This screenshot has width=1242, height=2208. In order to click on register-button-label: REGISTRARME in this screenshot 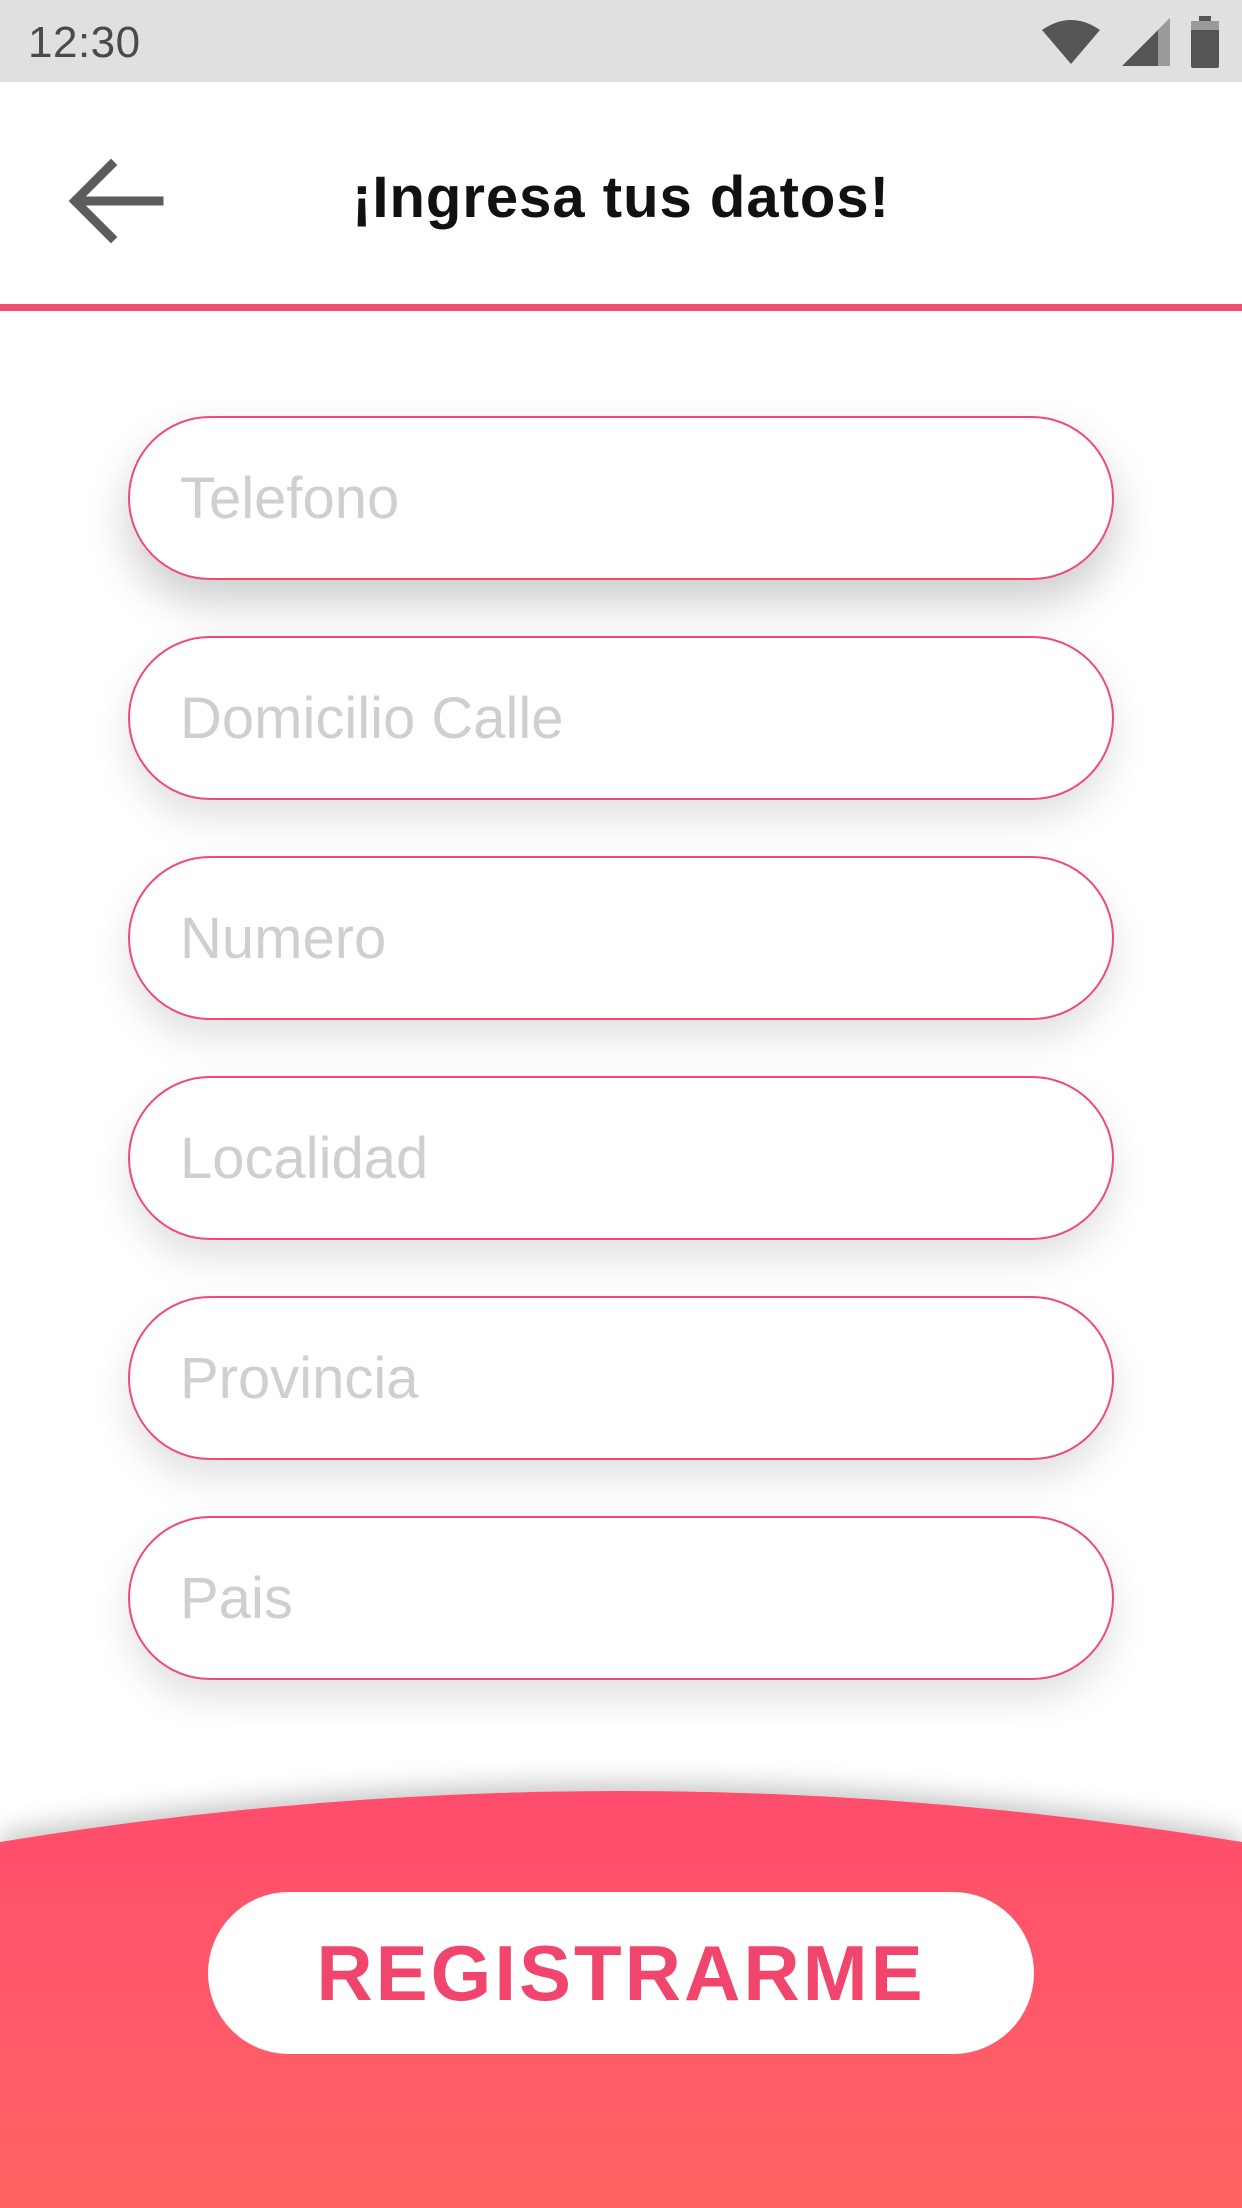, I will do `click(621, 1972)`.